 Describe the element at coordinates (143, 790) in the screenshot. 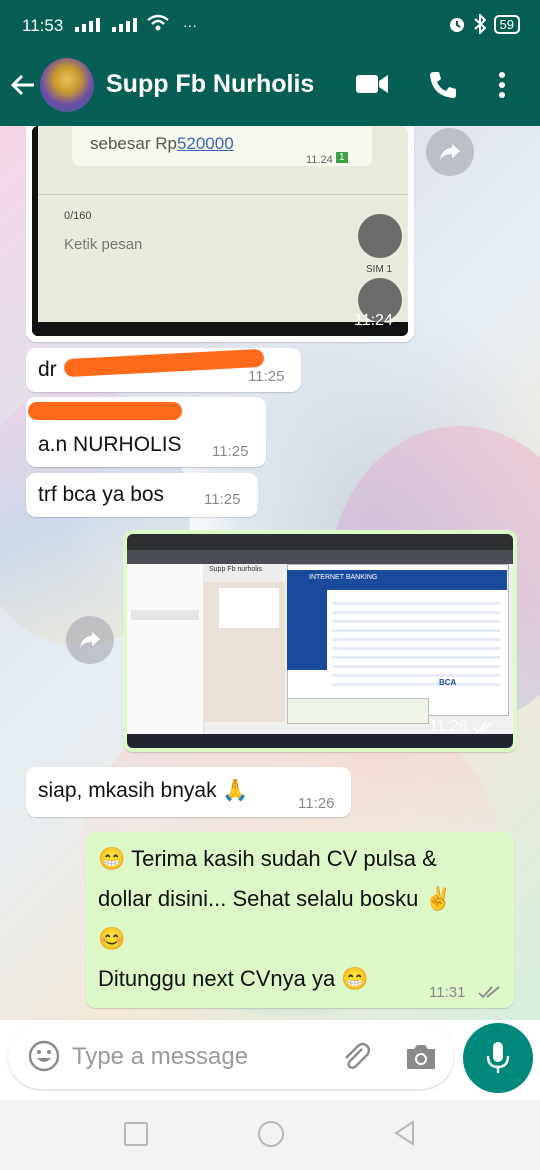

I see `message-text: siap, mkasih bnyak 🙏` at that location.